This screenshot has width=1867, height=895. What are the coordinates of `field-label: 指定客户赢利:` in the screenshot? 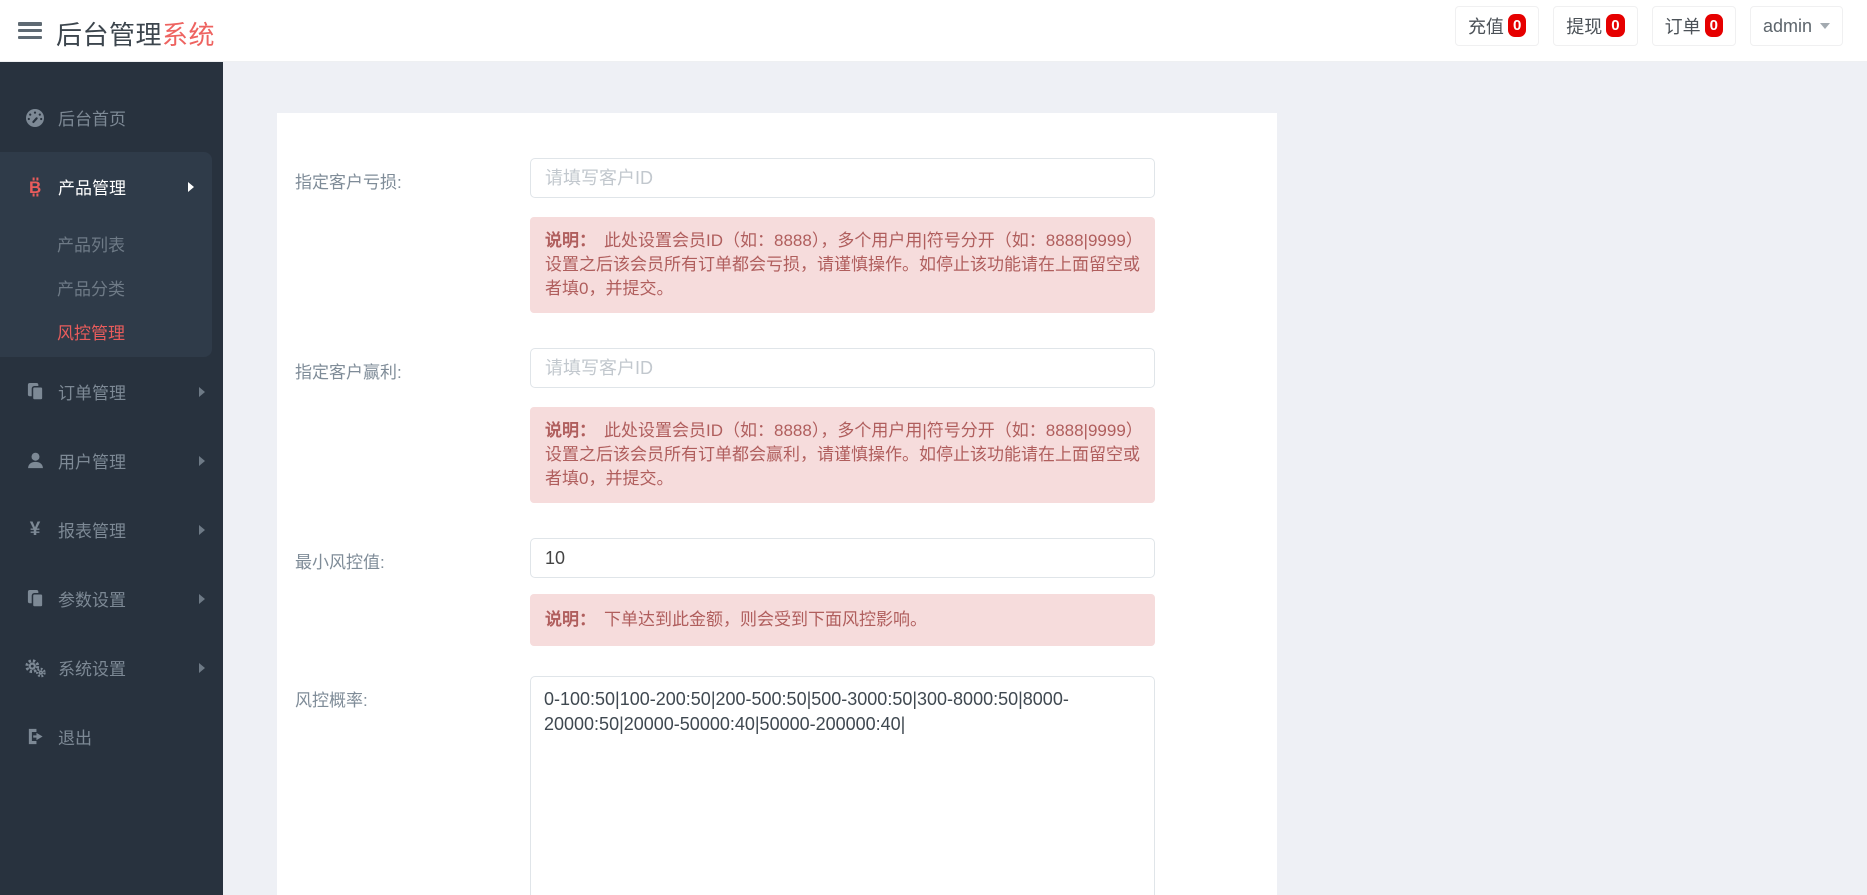 It's located at (348, 372).